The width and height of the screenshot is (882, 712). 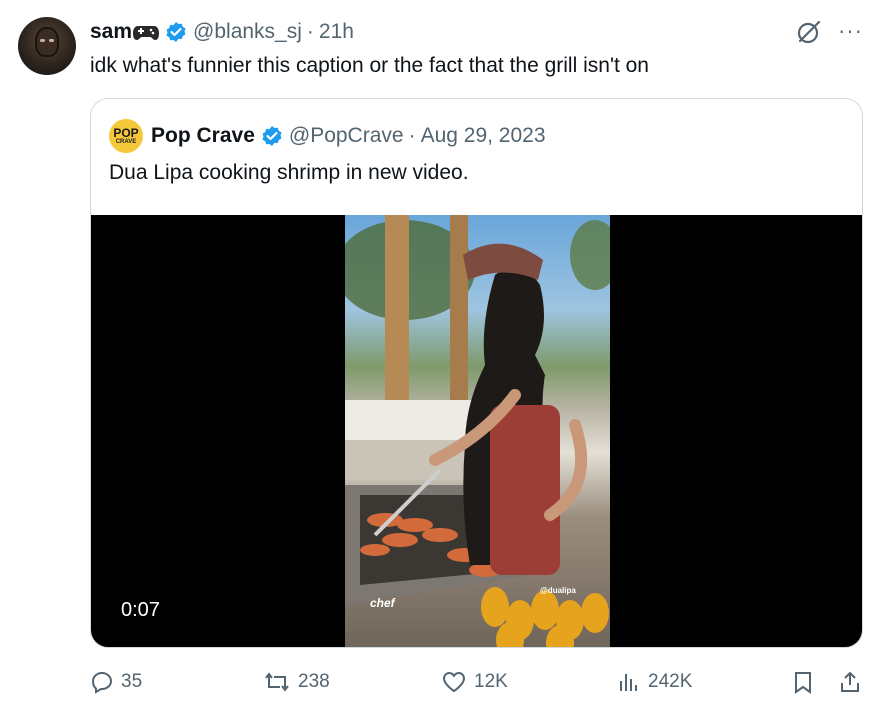 I want to click on quote-author-handle: @PopCrave, so click(x=346, y=136).